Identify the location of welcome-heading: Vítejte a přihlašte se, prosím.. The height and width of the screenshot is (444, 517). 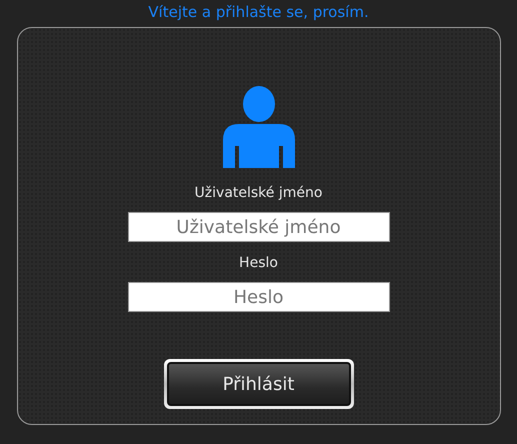
(258, 13).